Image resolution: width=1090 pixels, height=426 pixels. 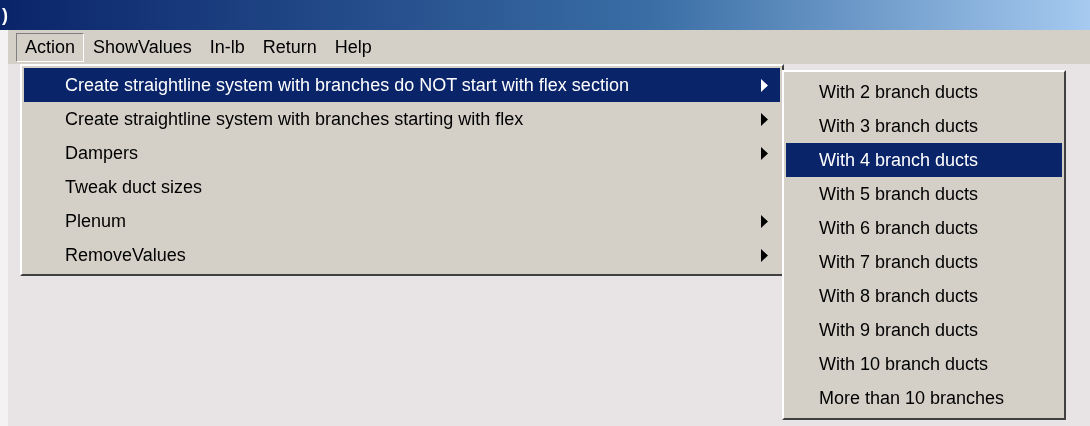 I want to click on menu-item: In-lb, so click(x=227, y=47).